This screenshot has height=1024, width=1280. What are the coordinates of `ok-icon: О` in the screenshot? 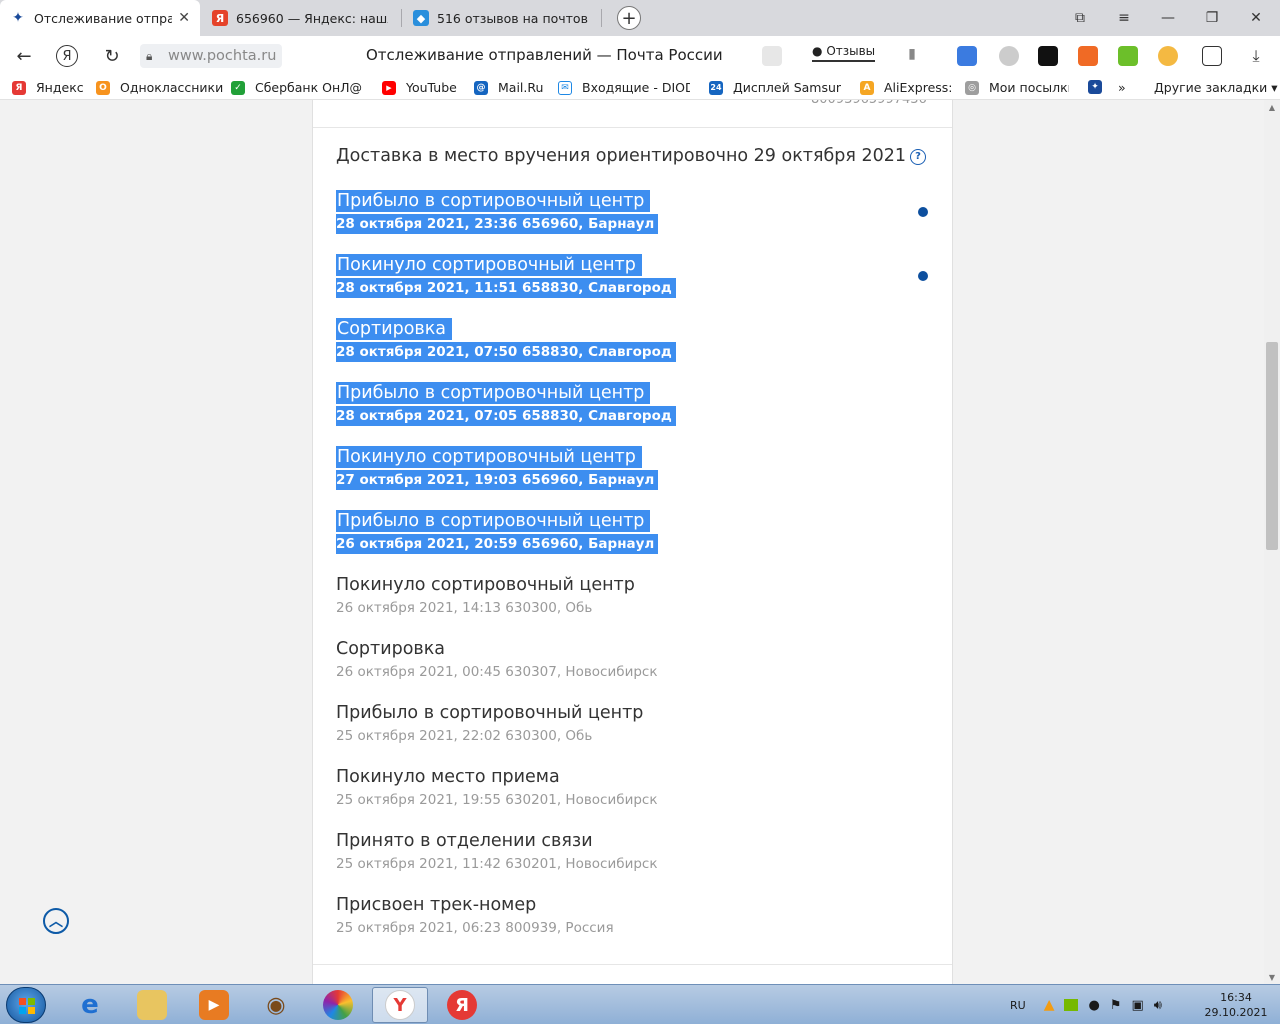 It's located at (103, 87).